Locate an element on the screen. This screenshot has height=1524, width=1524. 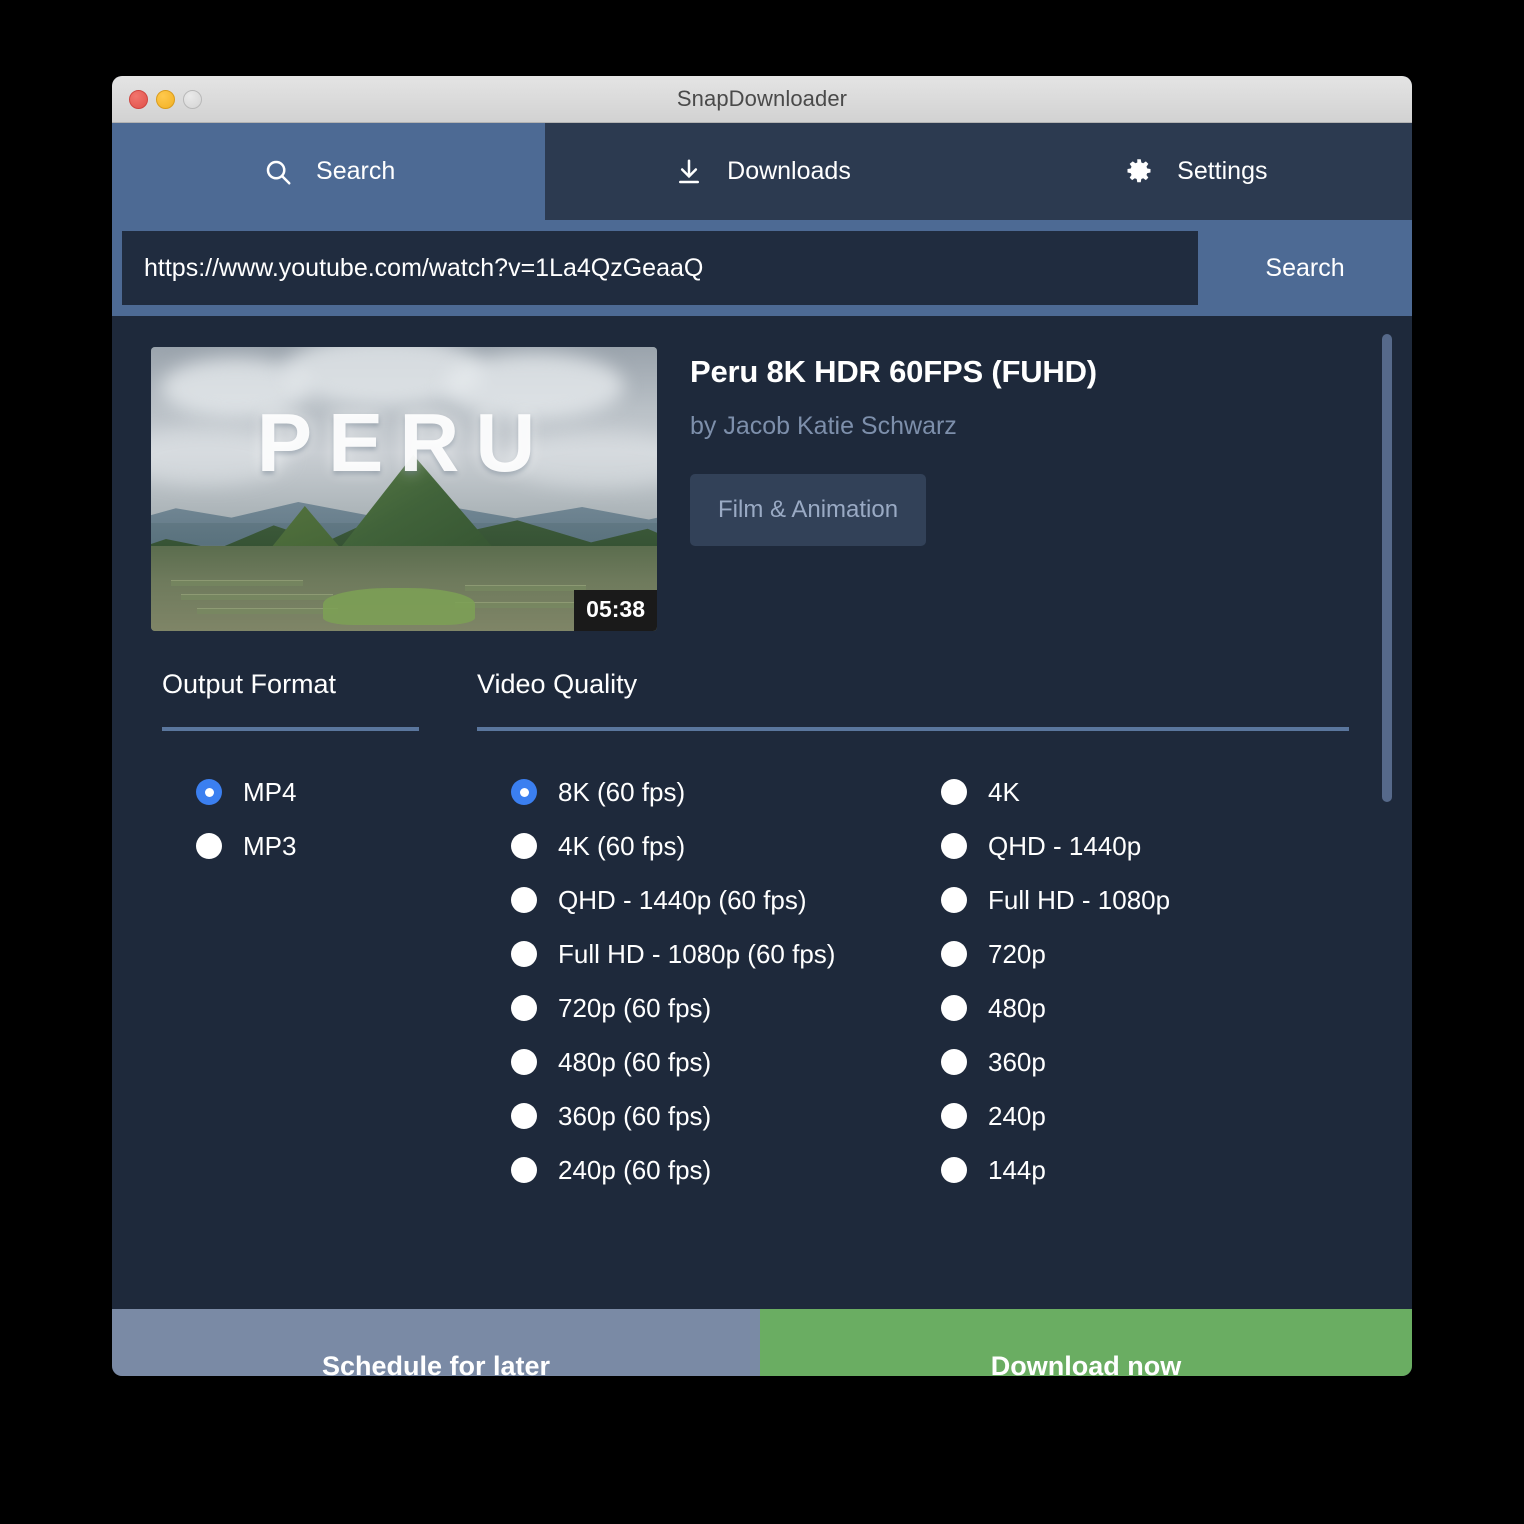
window-title: SnapDownloader is located at coordinates (762, 98).